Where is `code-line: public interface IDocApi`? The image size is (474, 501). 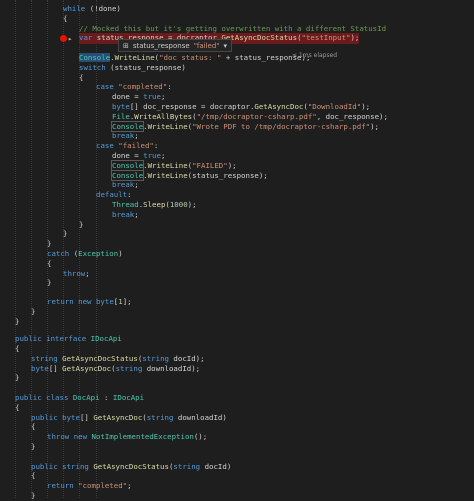
code-line: public interface IDocApi is located at coordinates (237, 339).